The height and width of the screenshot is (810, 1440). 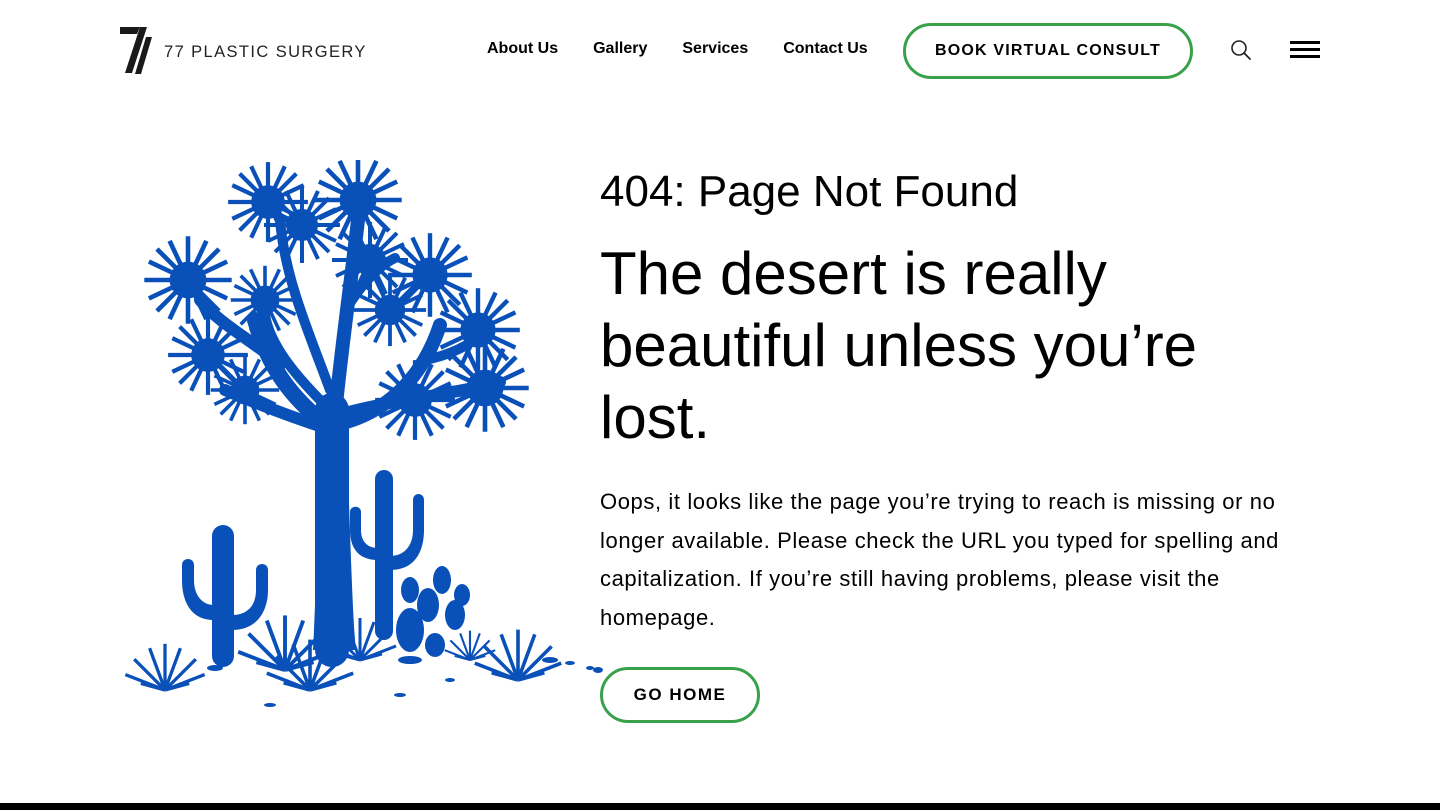 What do you see at coordinates (620, 49) in the screenshot?
I see `nav-gallery: Gallery` at bounding box center [620, 49].